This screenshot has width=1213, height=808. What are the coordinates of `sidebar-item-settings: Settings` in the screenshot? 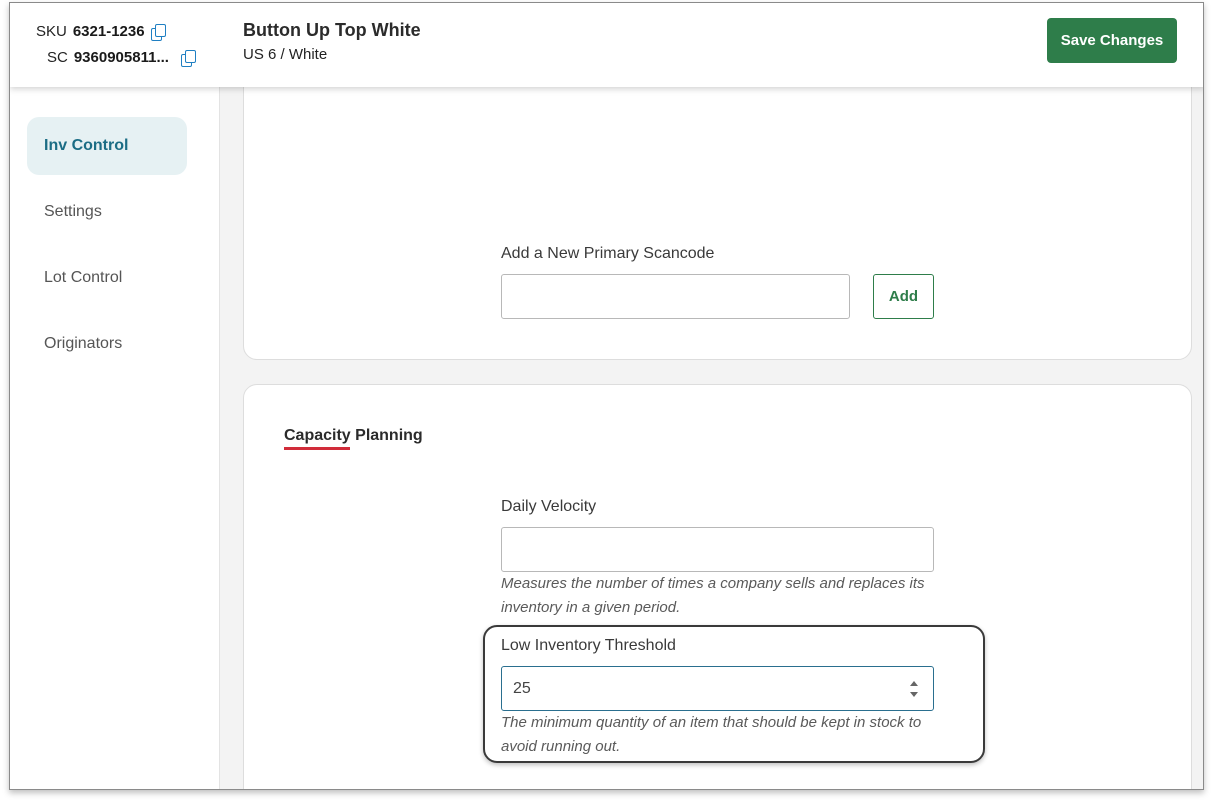 It's located at (107, 212).